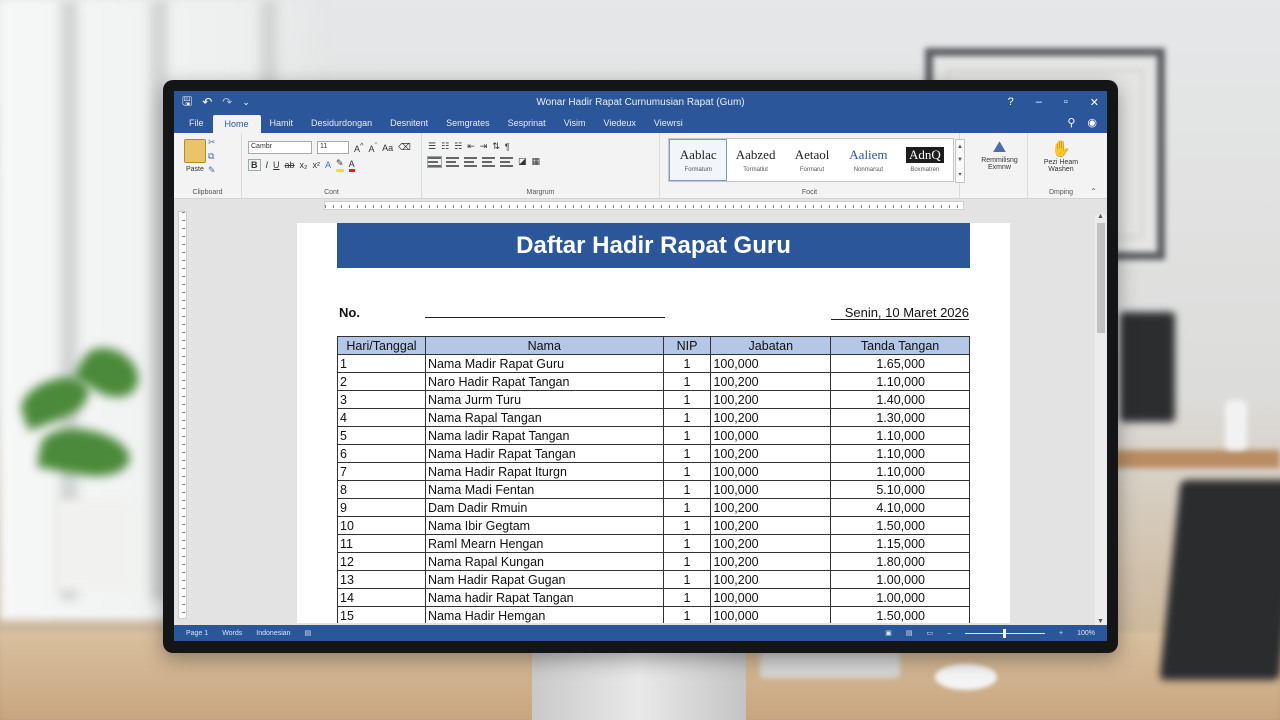 The width and height of the screenshot is (1280, 720). What do you see at coordinates (212, 156) in the screenshot?
I see `copy-icon: ⧉` at bounding box center [212, 156].